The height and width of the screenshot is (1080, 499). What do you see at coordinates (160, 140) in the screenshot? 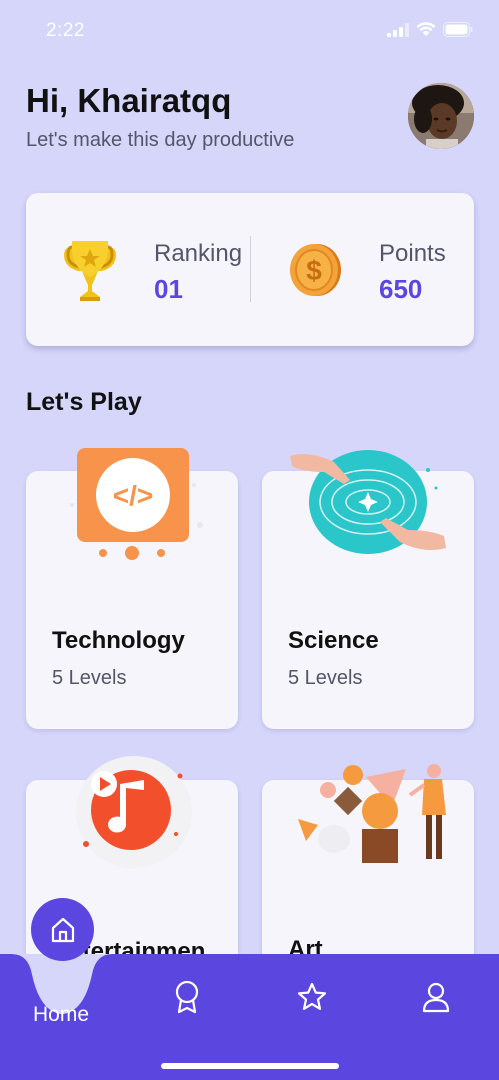
I see `greeting-subtitle: Let's make this day productive` at bounding box center [160, 140].